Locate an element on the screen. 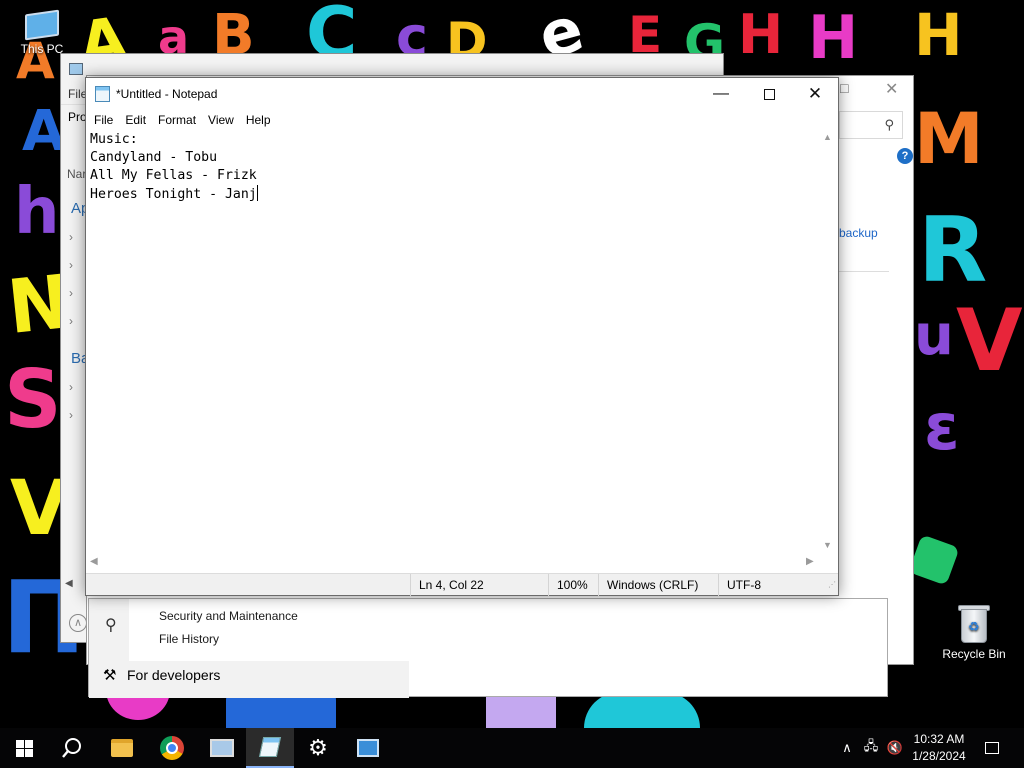 This screenshot has width=1024, height=768. wallpaper-letter: h is located at coordinates (37, 212).